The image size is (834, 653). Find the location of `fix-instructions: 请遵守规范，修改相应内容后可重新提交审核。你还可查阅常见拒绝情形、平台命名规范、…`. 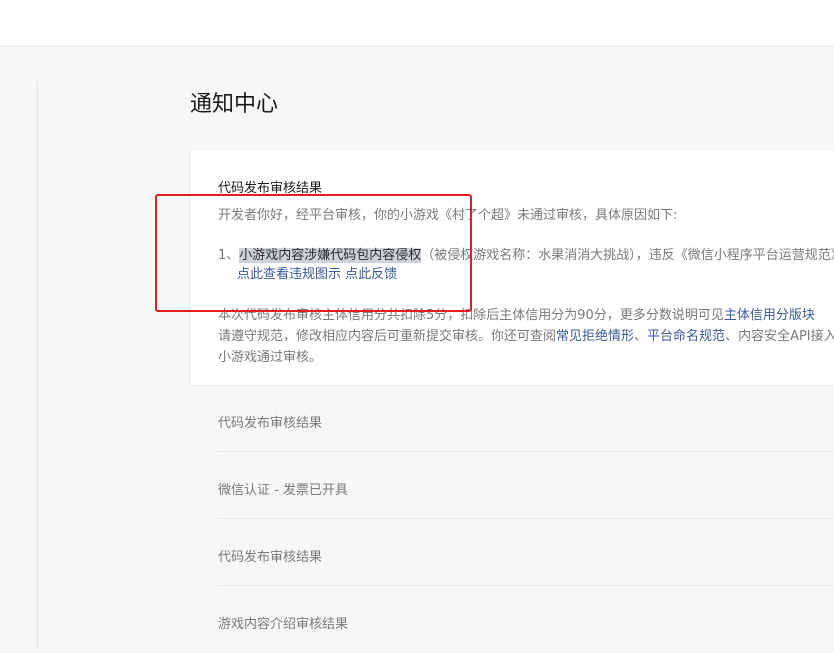

fix-instructions: 请遵守规范，修改相应内容后可重新提交审核。你还可查阅常见拒绝情形、平台命名规范、… is located at coordinates (526, 334).